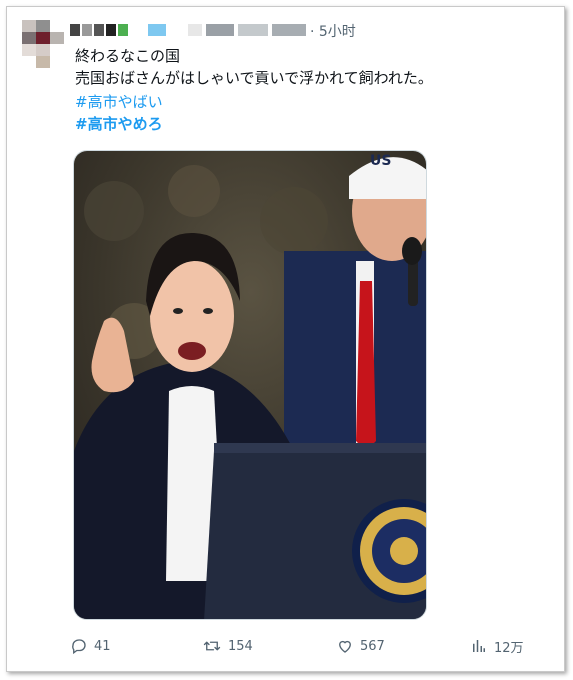  Describe the element at coordinates (128, 56) in the screenshot. I see `tweet-text-line-1: 終わるなこの国` at that location.